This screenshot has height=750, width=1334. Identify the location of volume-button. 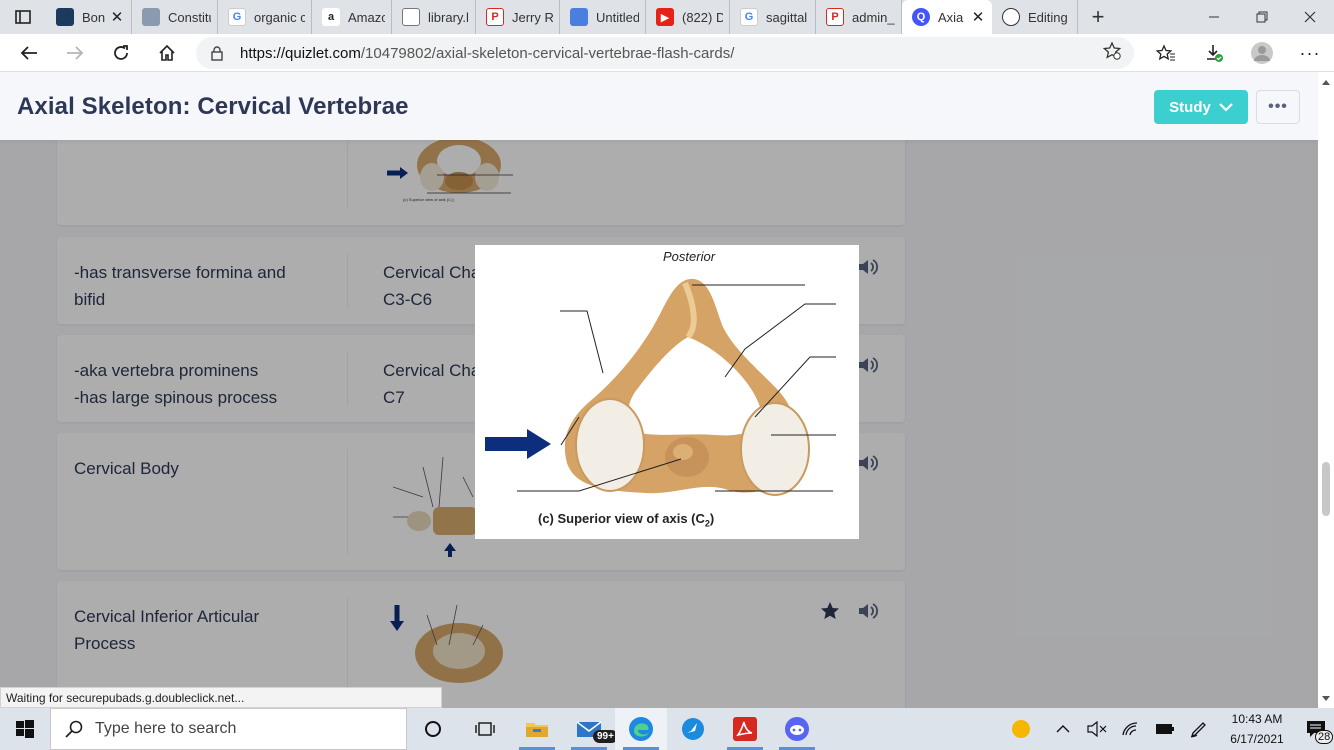
(1097, 729).